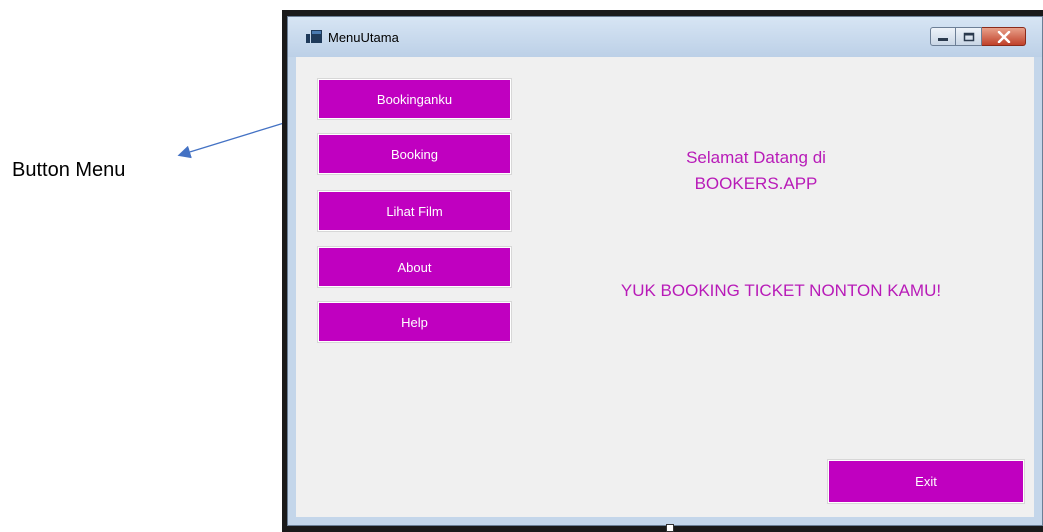  I want to click on bookinganku-button: Bookinganku, so click(414, 99).